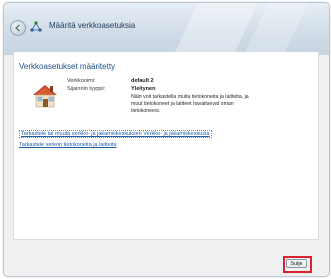 Image resolution: width=331 pixels, height=279 pixels. I want to click on network-icon, so click(36, 26).